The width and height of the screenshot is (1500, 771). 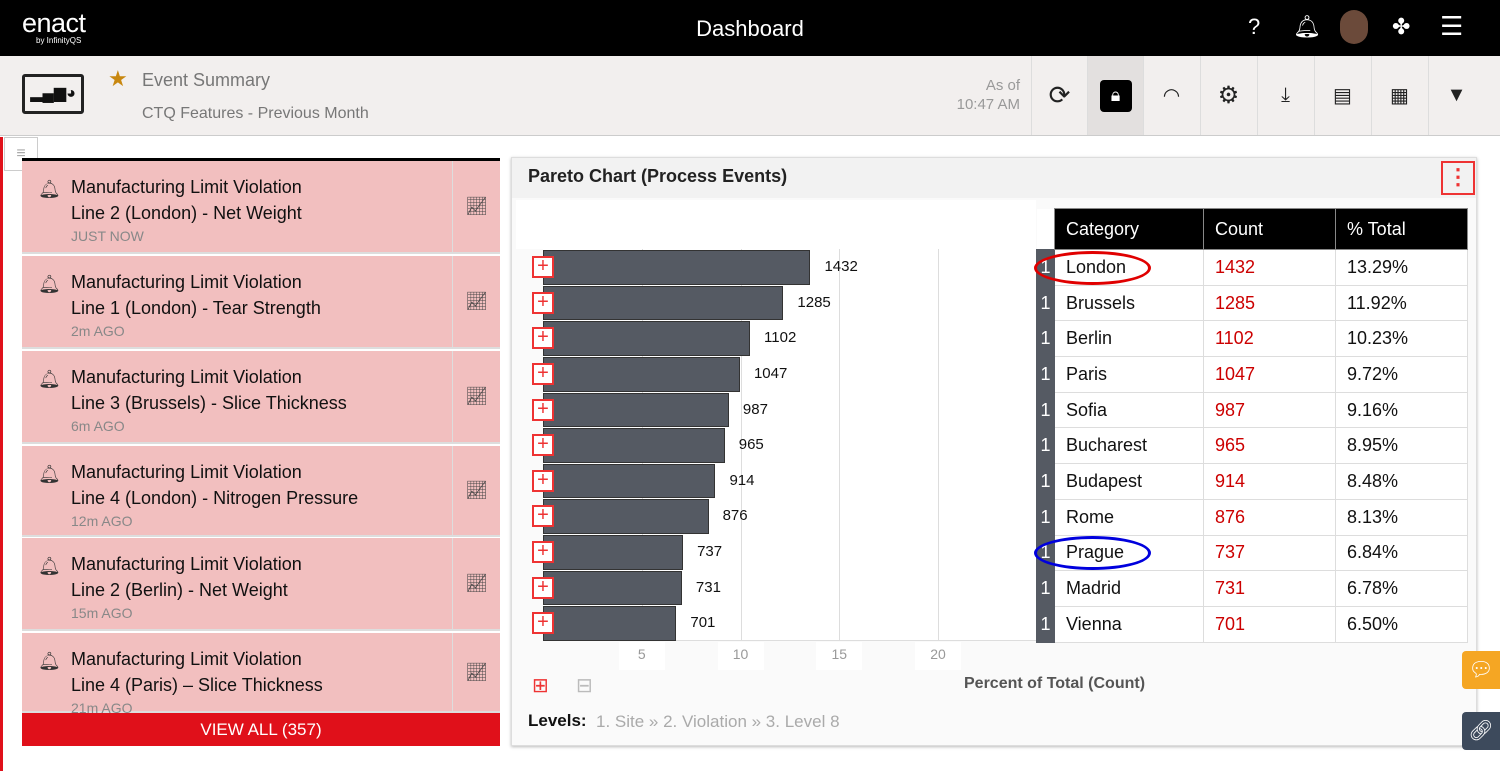 I want to click on column-header-category: Category, so click(x=1129, y=229).